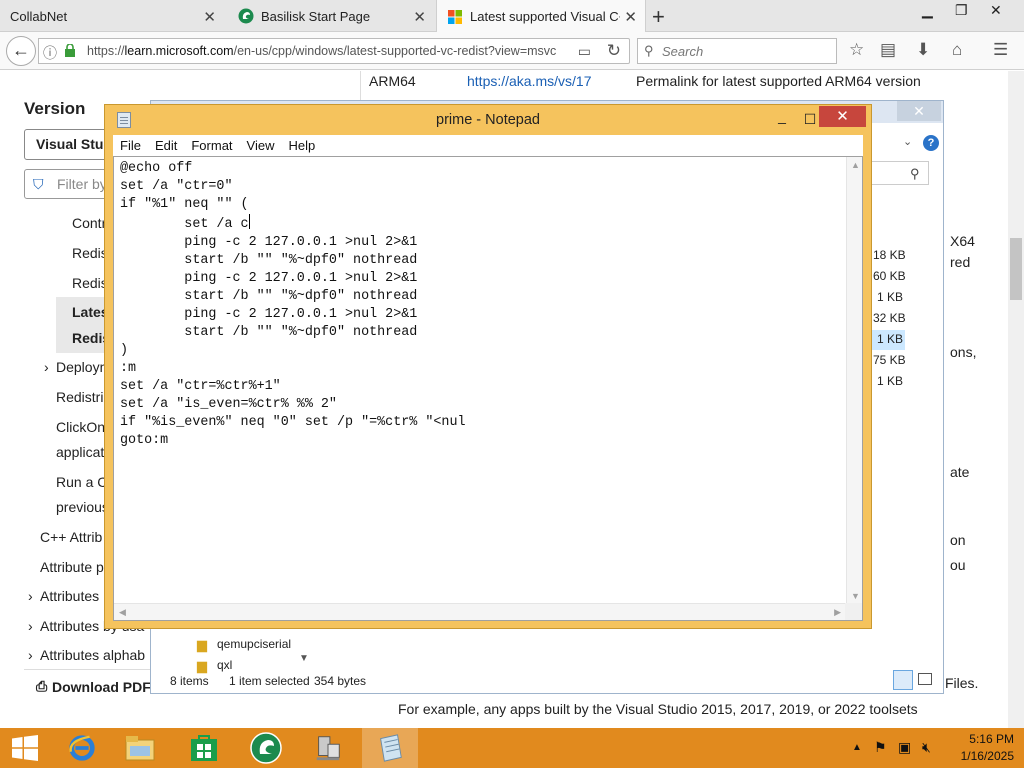 Image resolution: width=1024 pixels, height=768 pixels. What do you see at coordinates (853, 611) in the screenshot?
I see `resize-grip` at bounding box center [853, 611].